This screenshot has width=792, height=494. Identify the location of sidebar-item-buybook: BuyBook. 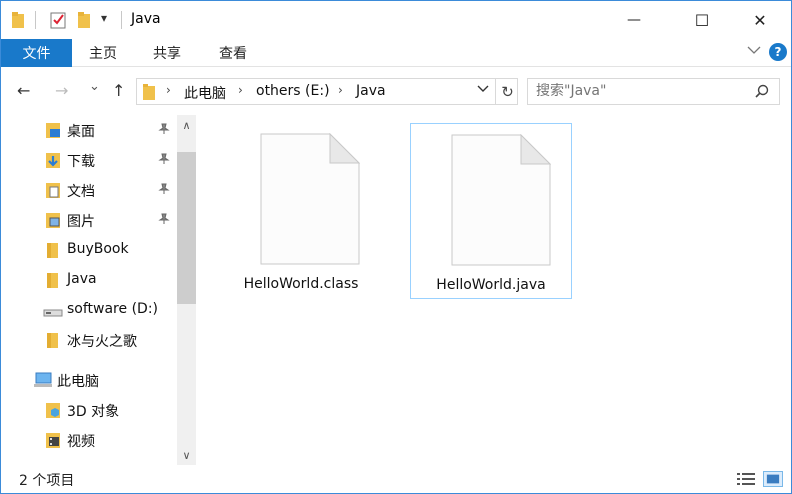
(89, 250).